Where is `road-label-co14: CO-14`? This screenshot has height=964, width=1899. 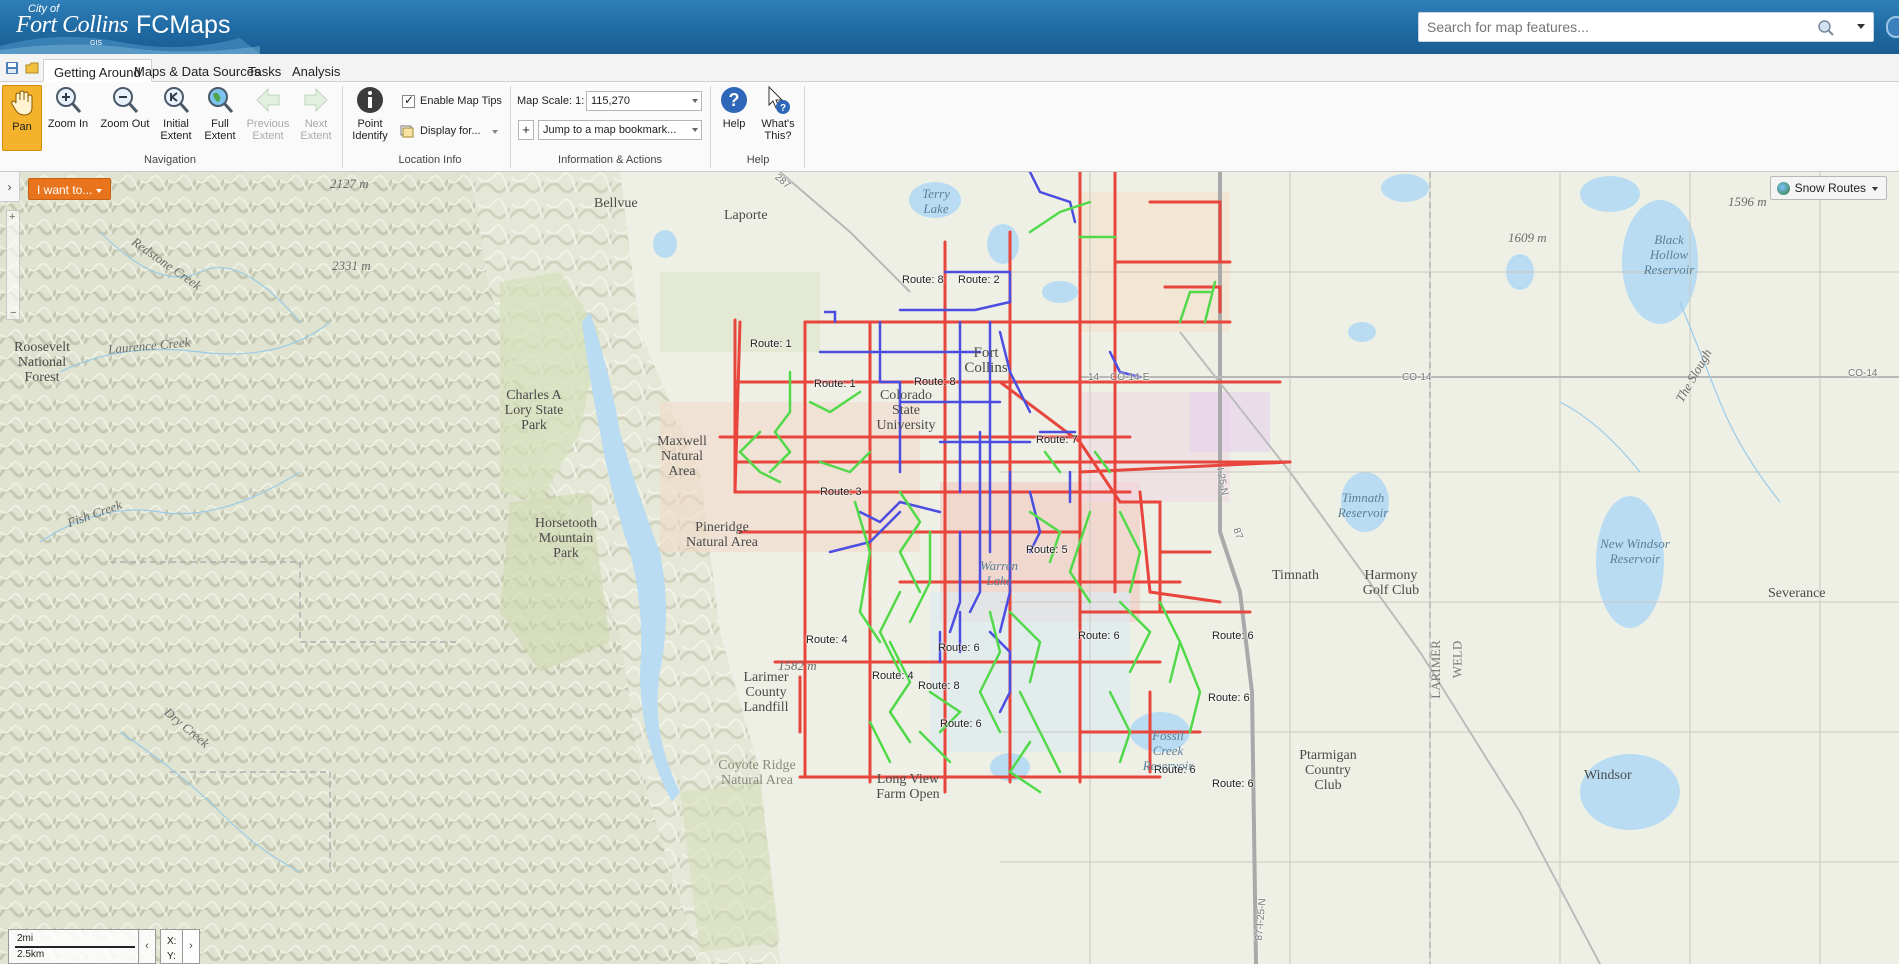 road-label-co14: CO-14 is located at coordinates (1417, 377).